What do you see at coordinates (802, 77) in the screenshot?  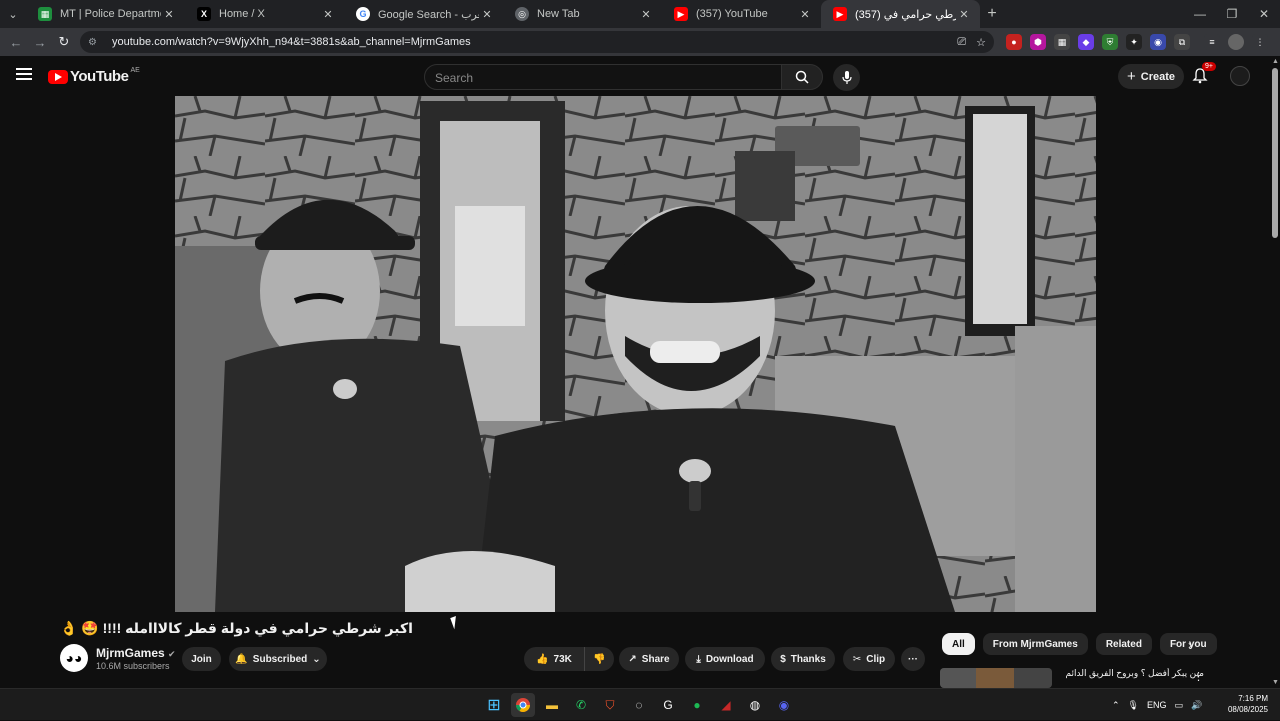 I see `search-button` at bounding box center [802, 77].